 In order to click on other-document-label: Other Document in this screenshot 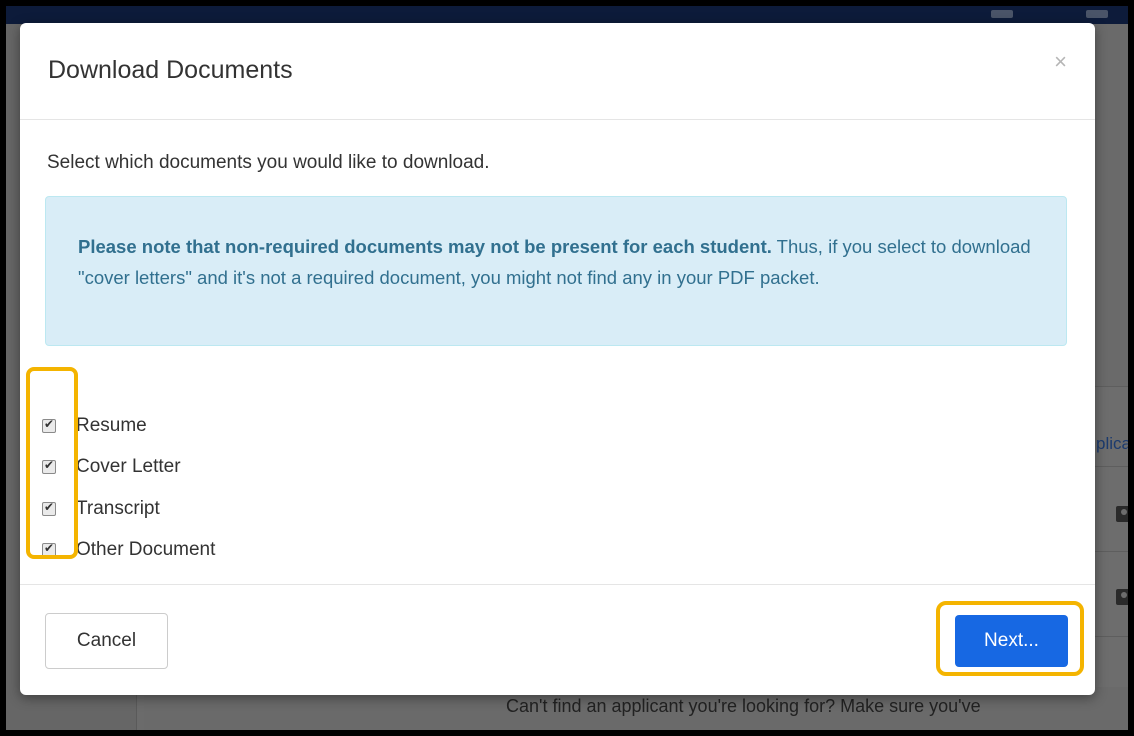, I will do `click(145, 550)`.